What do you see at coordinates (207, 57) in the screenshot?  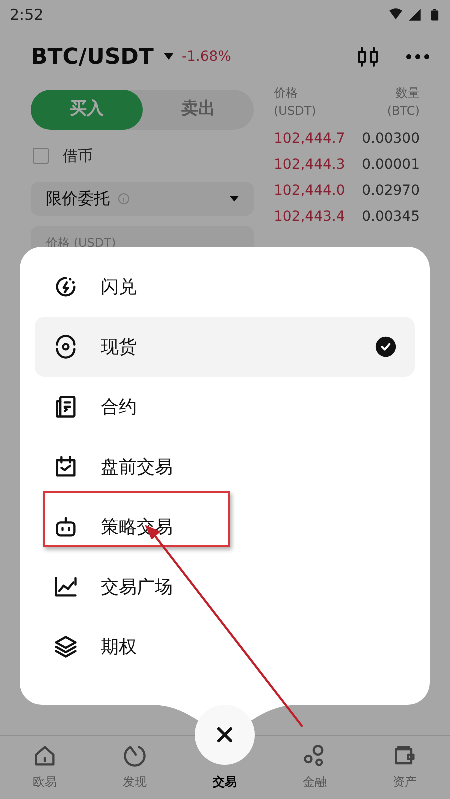 I see `price-change: -1.68%` at bounding box center [207, 57].